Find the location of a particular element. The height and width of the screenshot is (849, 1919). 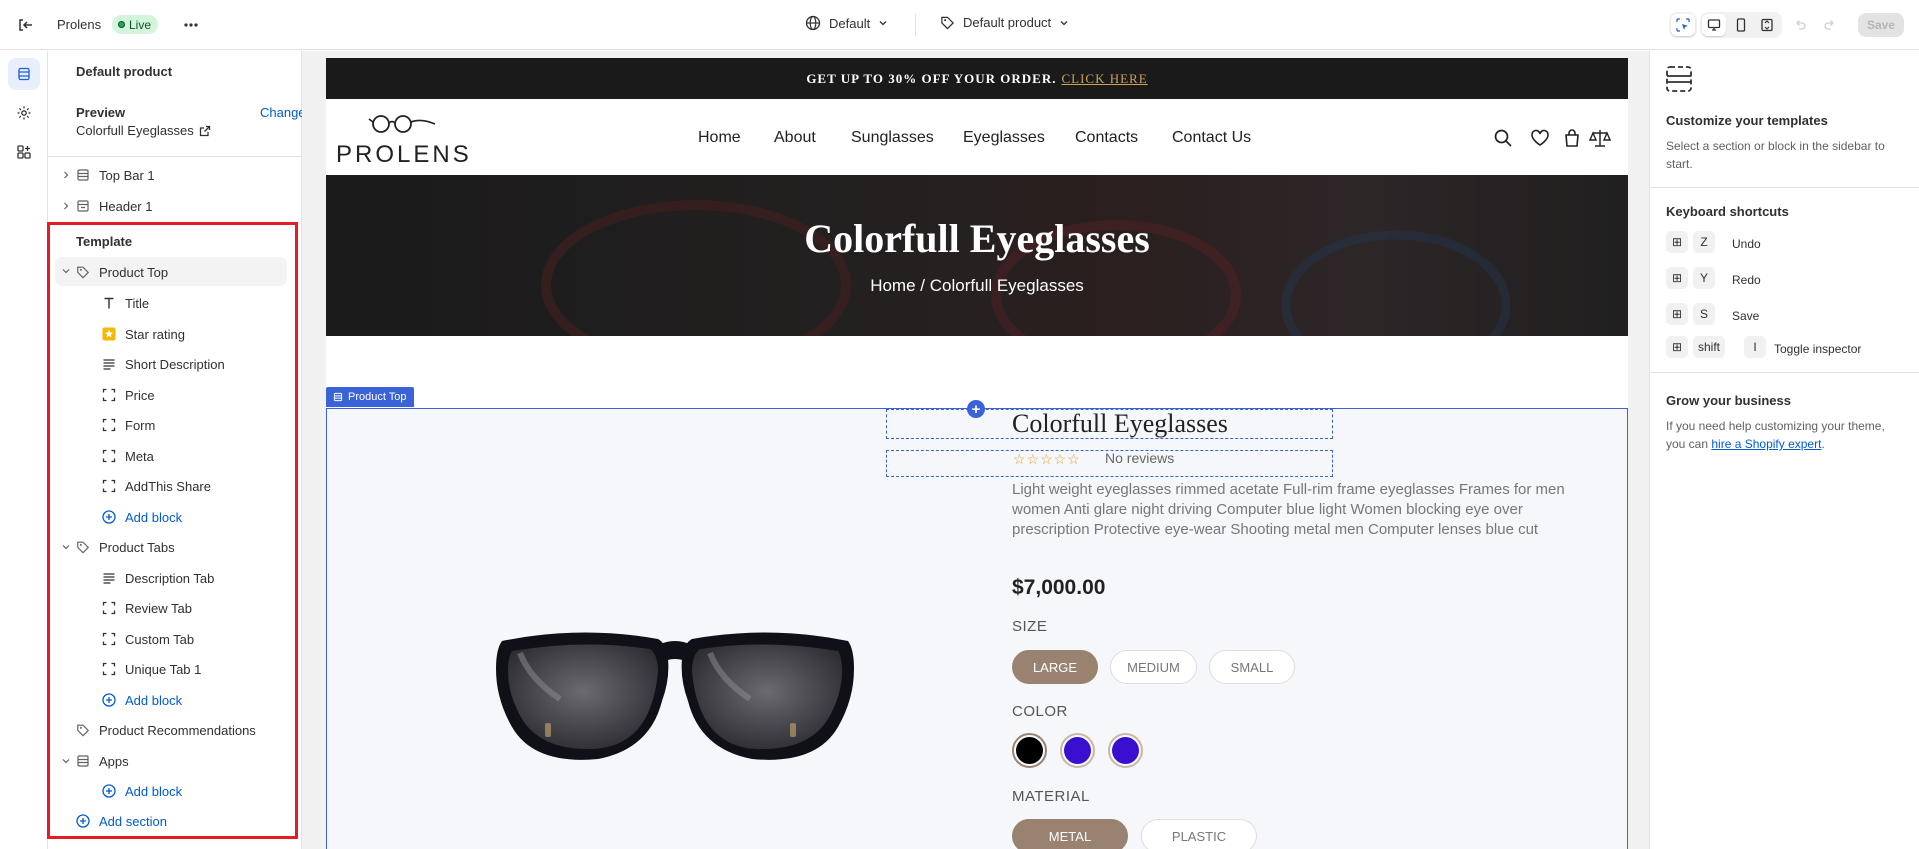

size-option-medium: MEDIUM is located at coordinates (1153, 667).